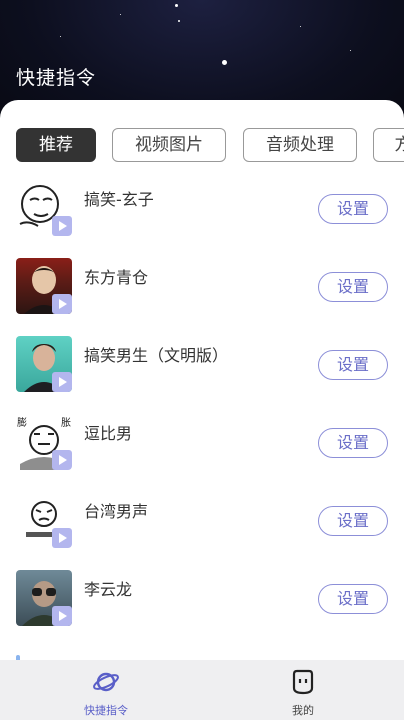 The image size is (404, 720). Describe the element at coordinates (169, 145) in the screenshot. I see `tab-video-image: 视频图片` at that location.